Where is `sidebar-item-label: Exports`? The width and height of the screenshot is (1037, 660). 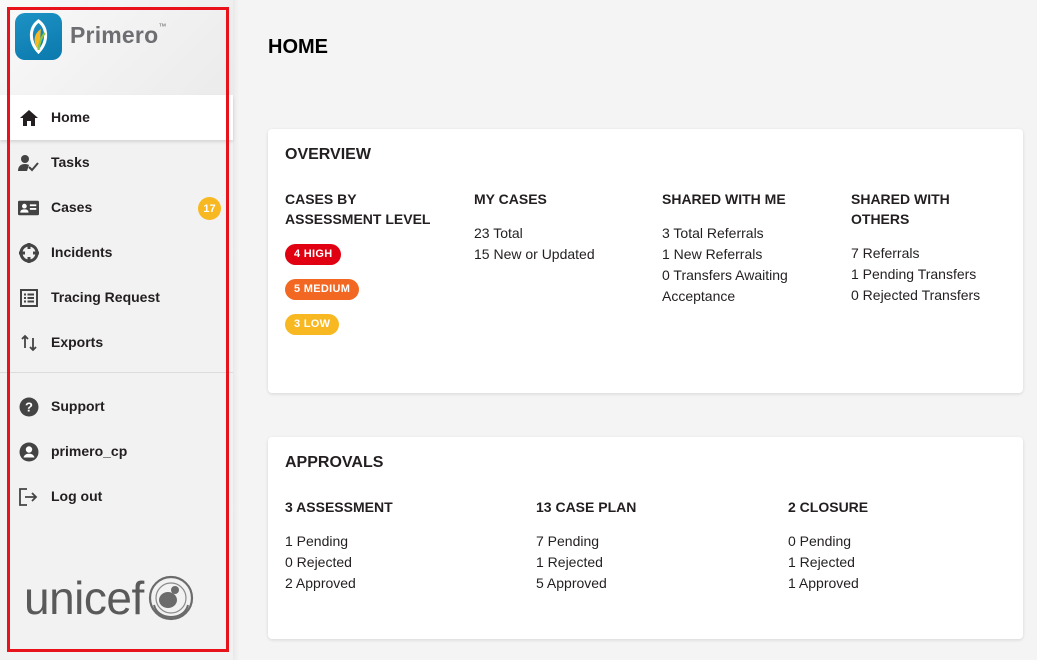
sidebar-item-label: Exports is located at coordinates (77, 342).